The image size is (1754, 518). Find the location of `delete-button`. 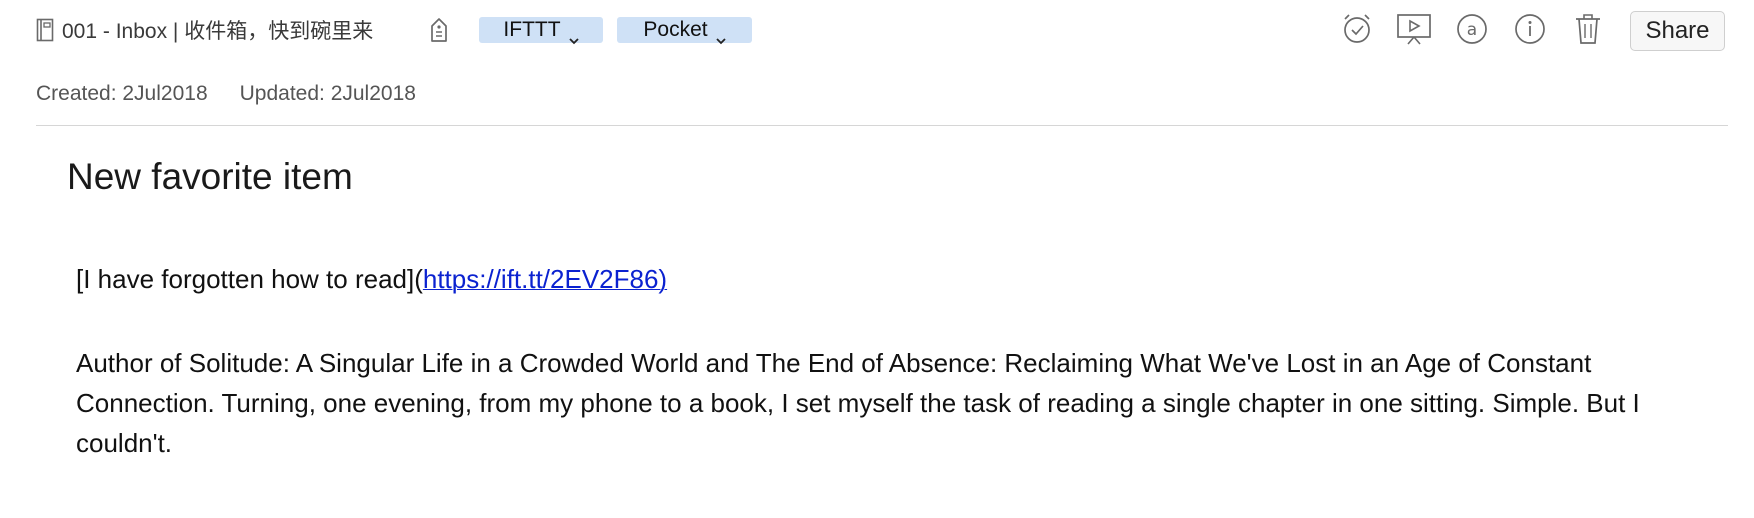

delete-button is located at coordinates (1588, 29).